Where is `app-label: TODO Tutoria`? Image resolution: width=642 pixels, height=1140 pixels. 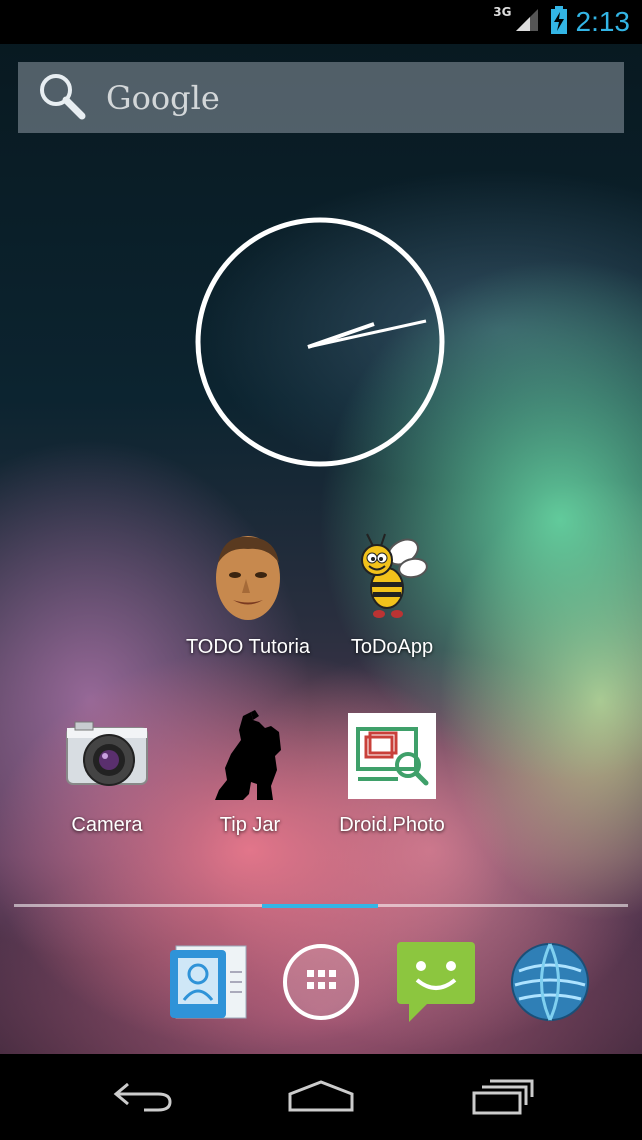
app-label: TODO Tutoria is located at coordinates (248, 647).